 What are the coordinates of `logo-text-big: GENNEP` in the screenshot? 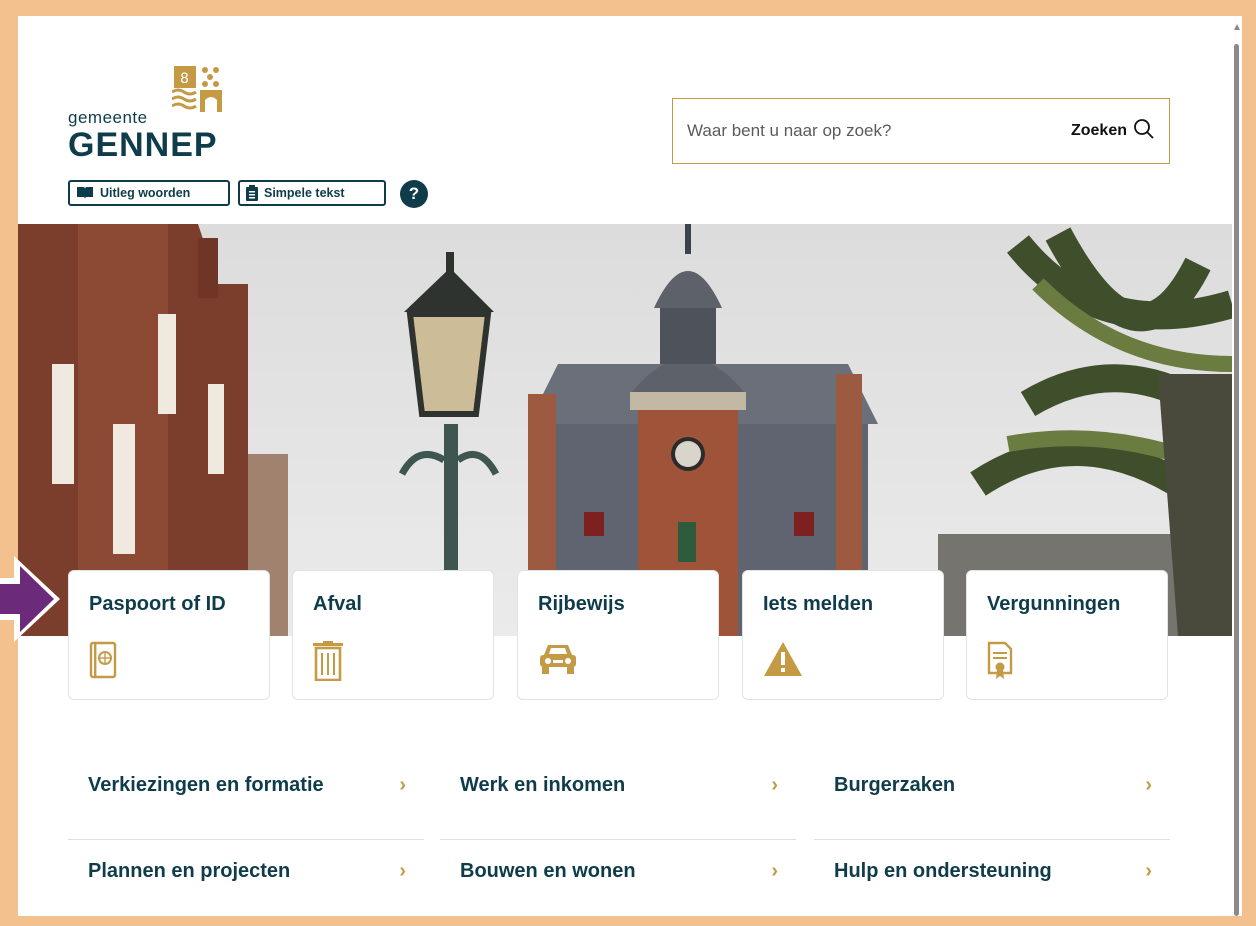 It's located at (143, 145).